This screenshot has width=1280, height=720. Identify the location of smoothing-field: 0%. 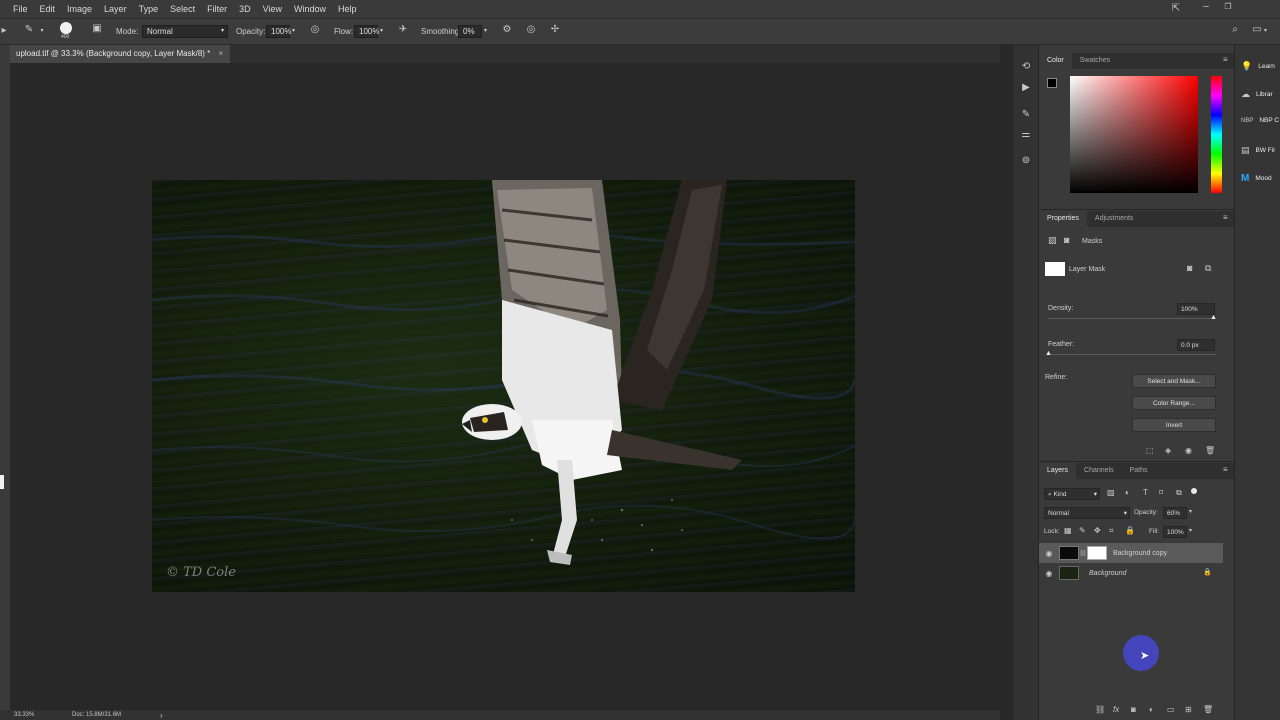
(470, 31).